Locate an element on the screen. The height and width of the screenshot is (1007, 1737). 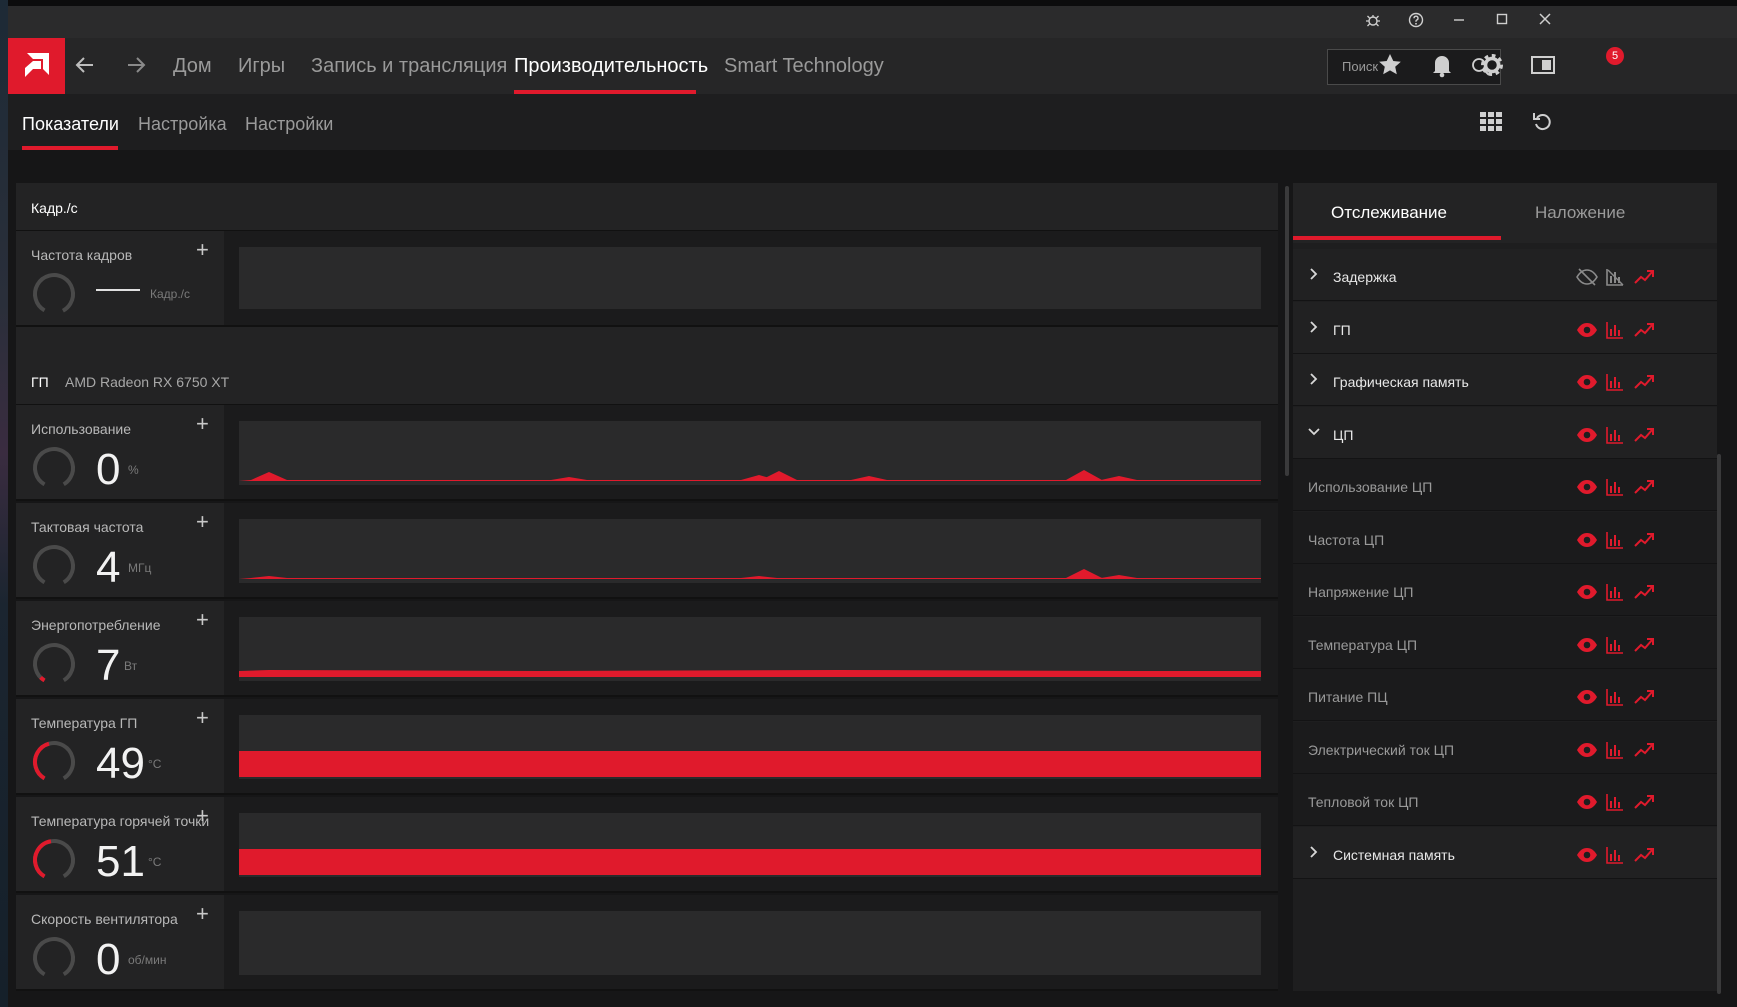
tracking-item-row: Температура ЦП is located at coordinates (1505, 642).